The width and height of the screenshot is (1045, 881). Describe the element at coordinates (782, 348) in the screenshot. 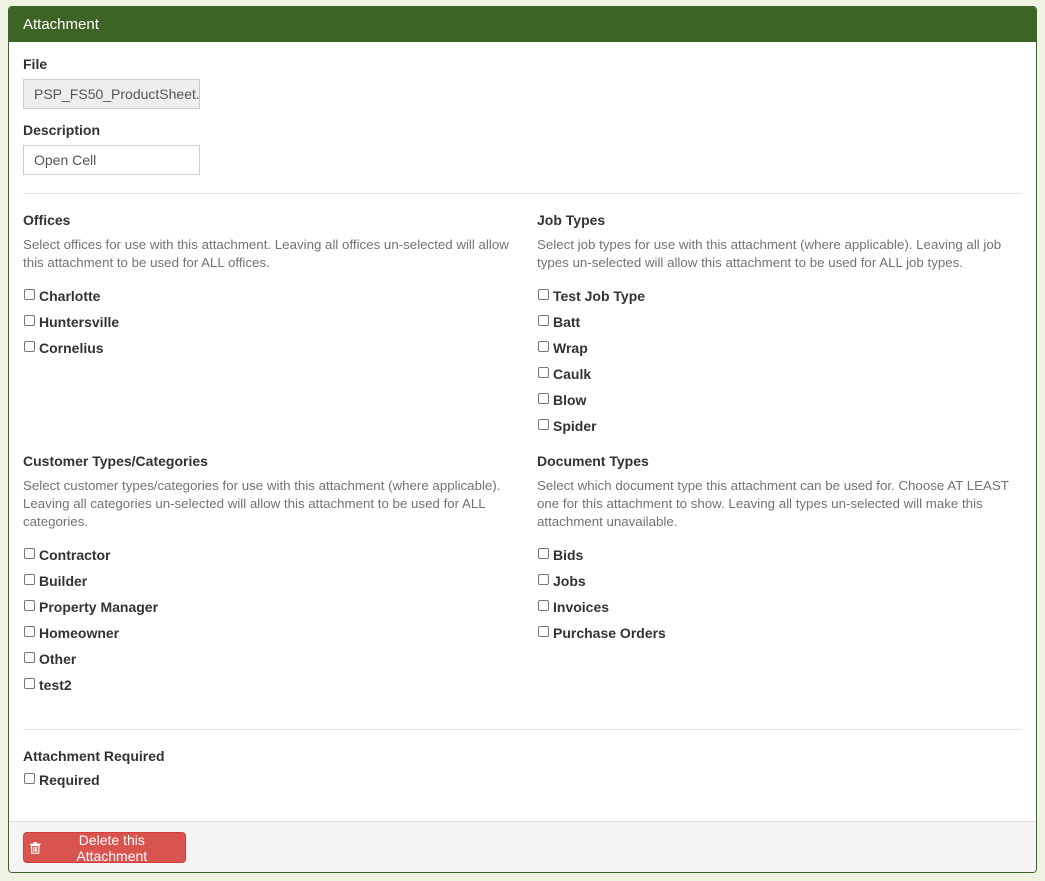

I see `job-type-checkbox-wrap: Wrap` at that location.